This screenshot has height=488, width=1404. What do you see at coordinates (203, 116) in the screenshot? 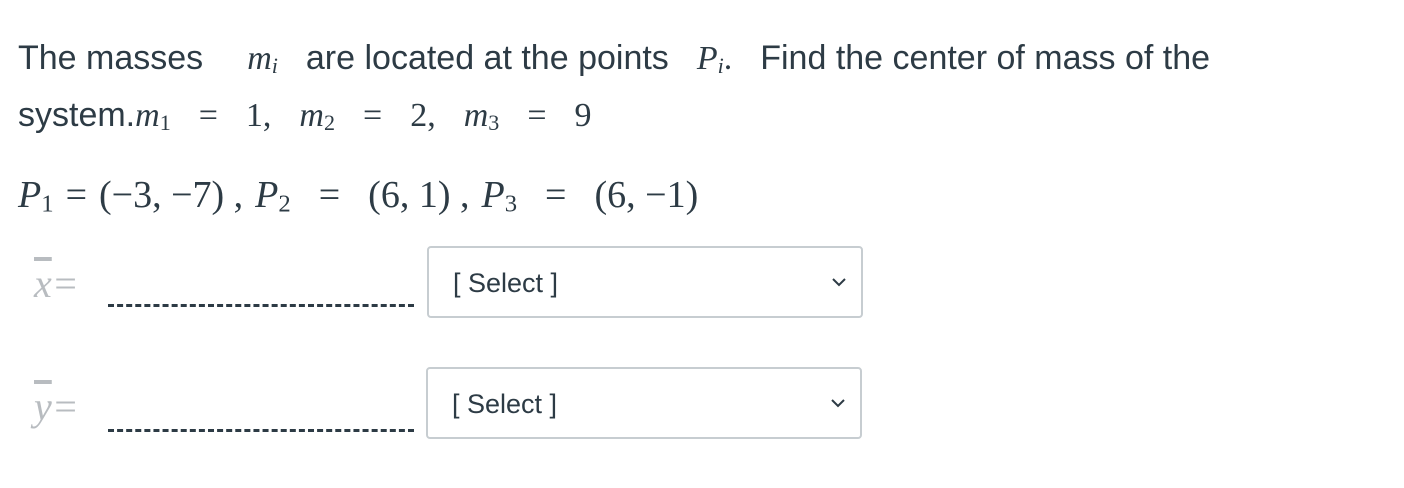
I see `mass-1: m1 = 1,` at bounding box center [203, 116].